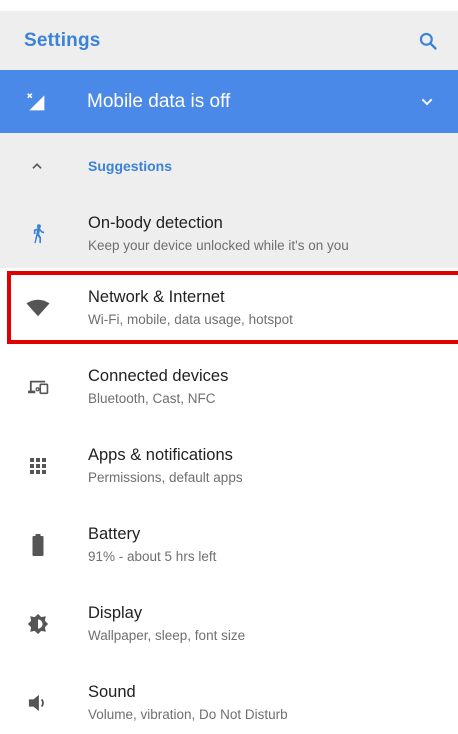  I want to click on suggestion-title: On-body detection, so click(155, 223).